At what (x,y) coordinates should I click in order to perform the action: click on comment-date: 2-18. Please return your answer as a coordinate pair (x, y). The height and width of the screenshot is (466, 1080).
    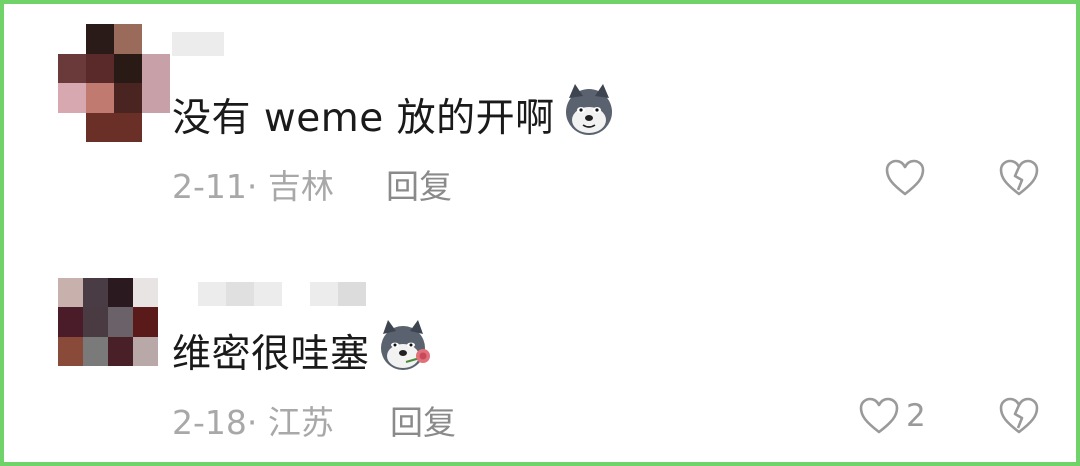
    Looking at the image, I should click on (209, 422).